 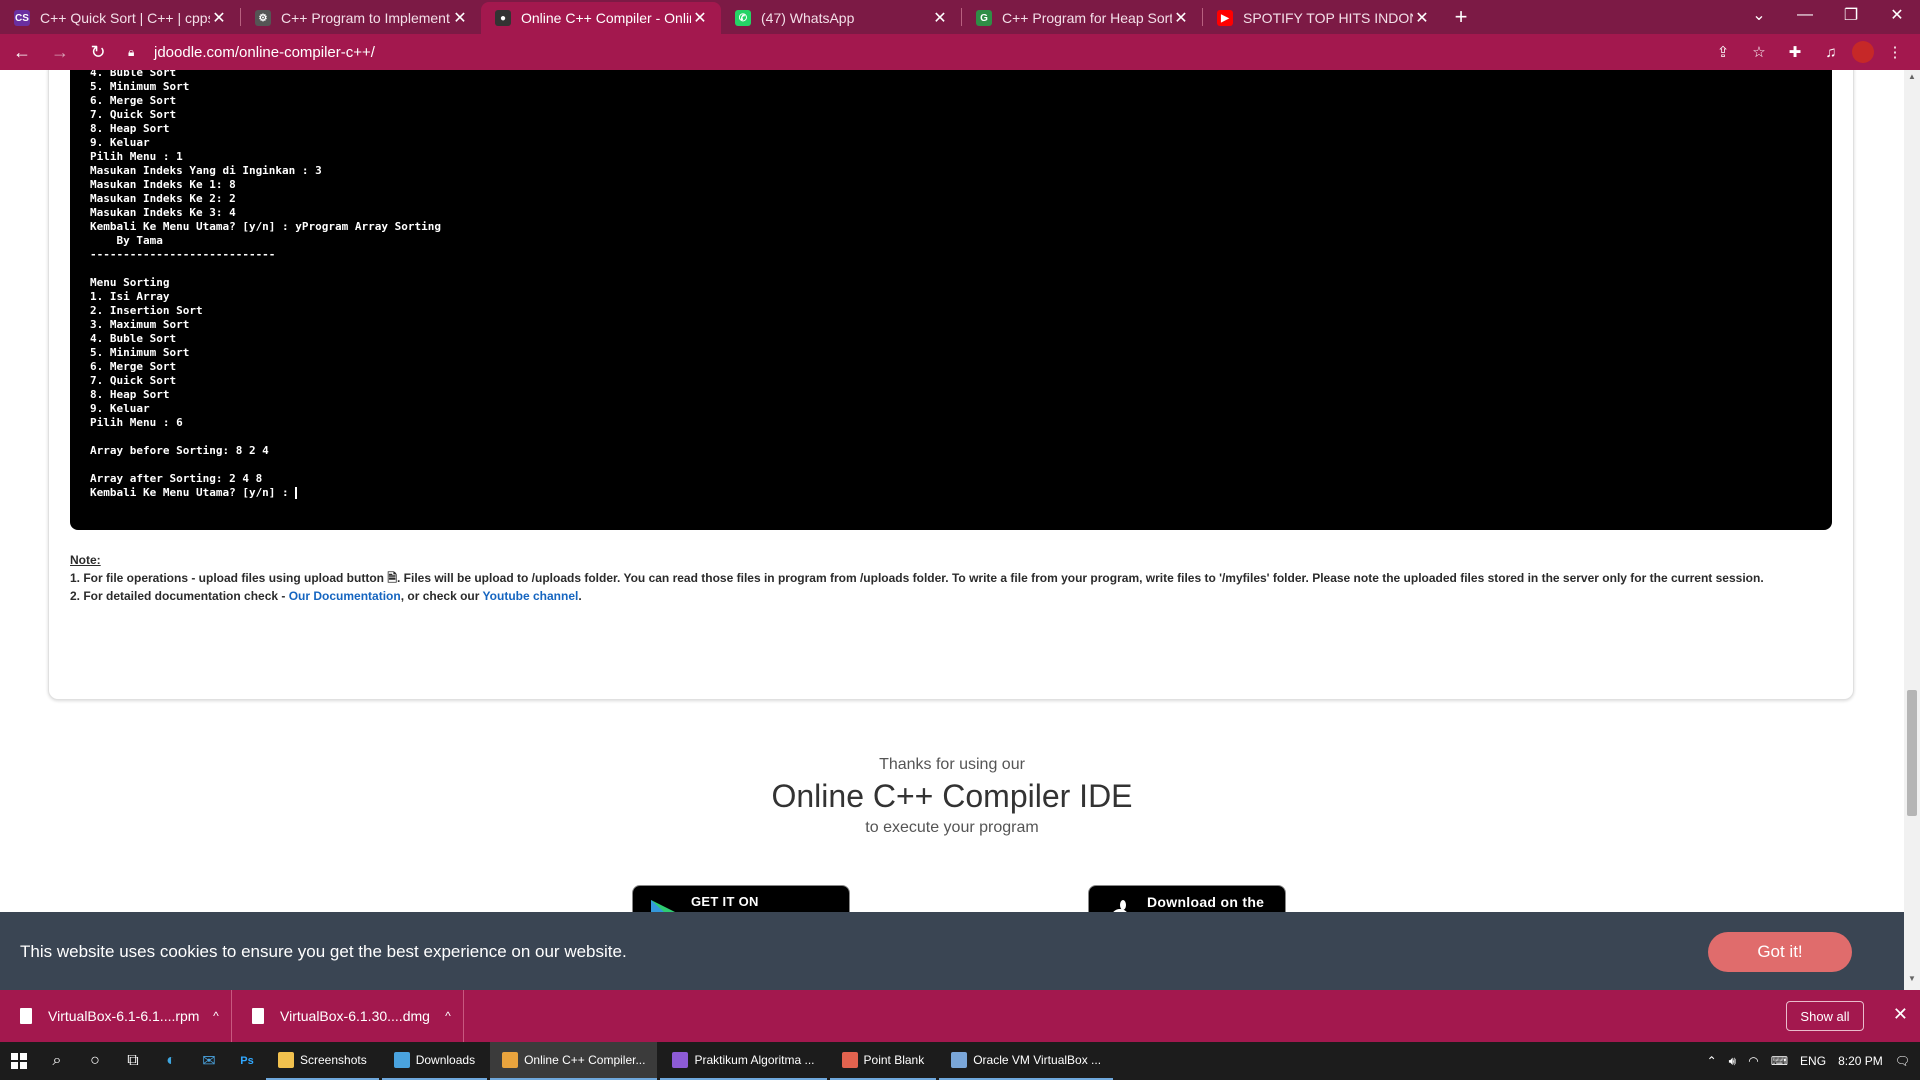 What do you see at coordinates (1780, 952) in the screenshot?
I see `cookie-accept-button: Got it!` at bounding box center [1780, 952].